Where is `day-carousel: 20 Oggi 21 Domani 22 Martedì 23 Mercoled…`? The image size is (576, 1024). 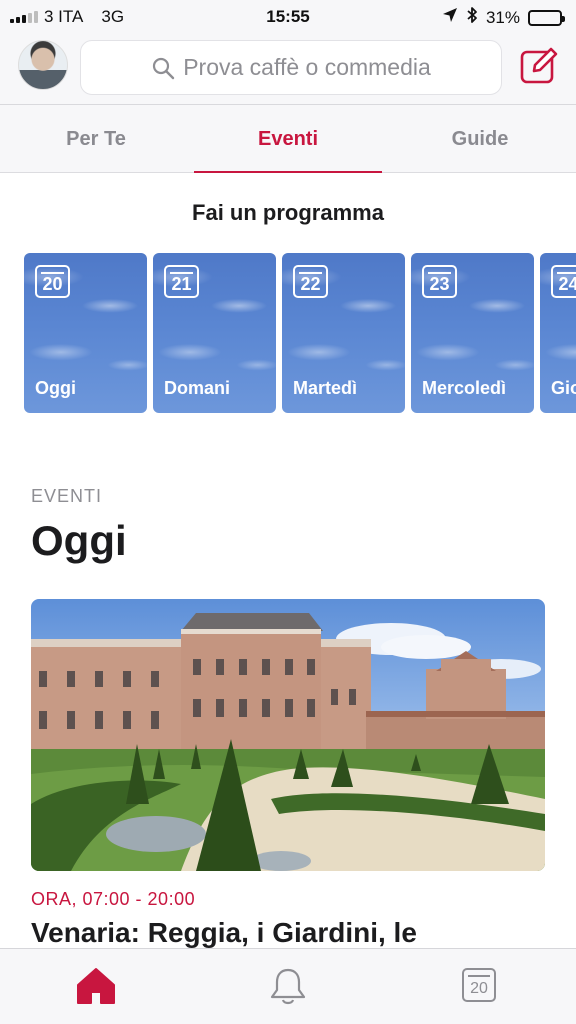
day-carousel: 20 Oggi 21 Domani 22 Martedì 23 Mercoled… is located at coordinates (300, 333).